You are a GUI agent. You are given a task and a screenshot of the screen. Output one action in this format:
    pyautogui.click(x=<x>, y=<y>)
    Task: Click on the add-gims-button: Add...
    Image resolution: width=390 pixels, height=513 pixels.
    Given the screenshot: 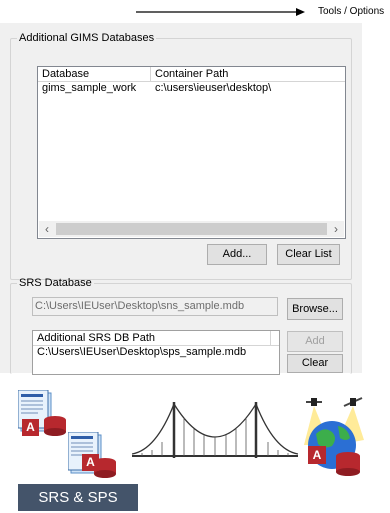 What is the action you would take?
    pyautogui.click(x=237, y=254)
    